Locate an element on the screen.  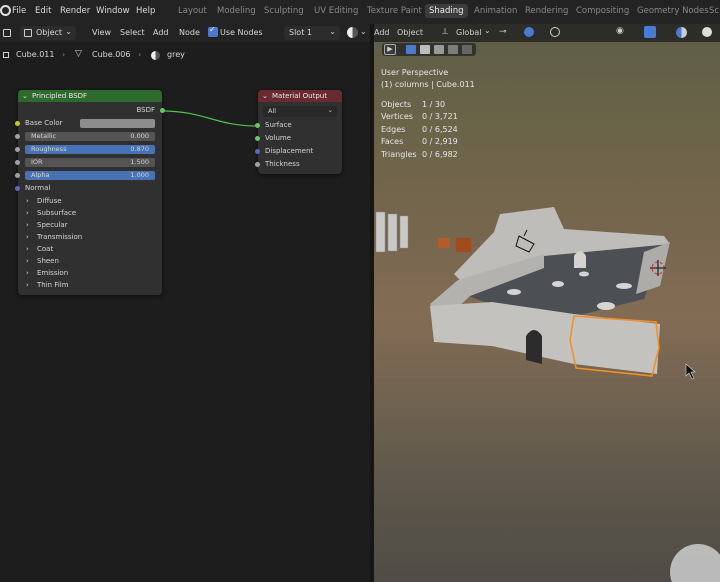
node-header: ⌄ Principled BSDF is located at coordinates (90, 96).